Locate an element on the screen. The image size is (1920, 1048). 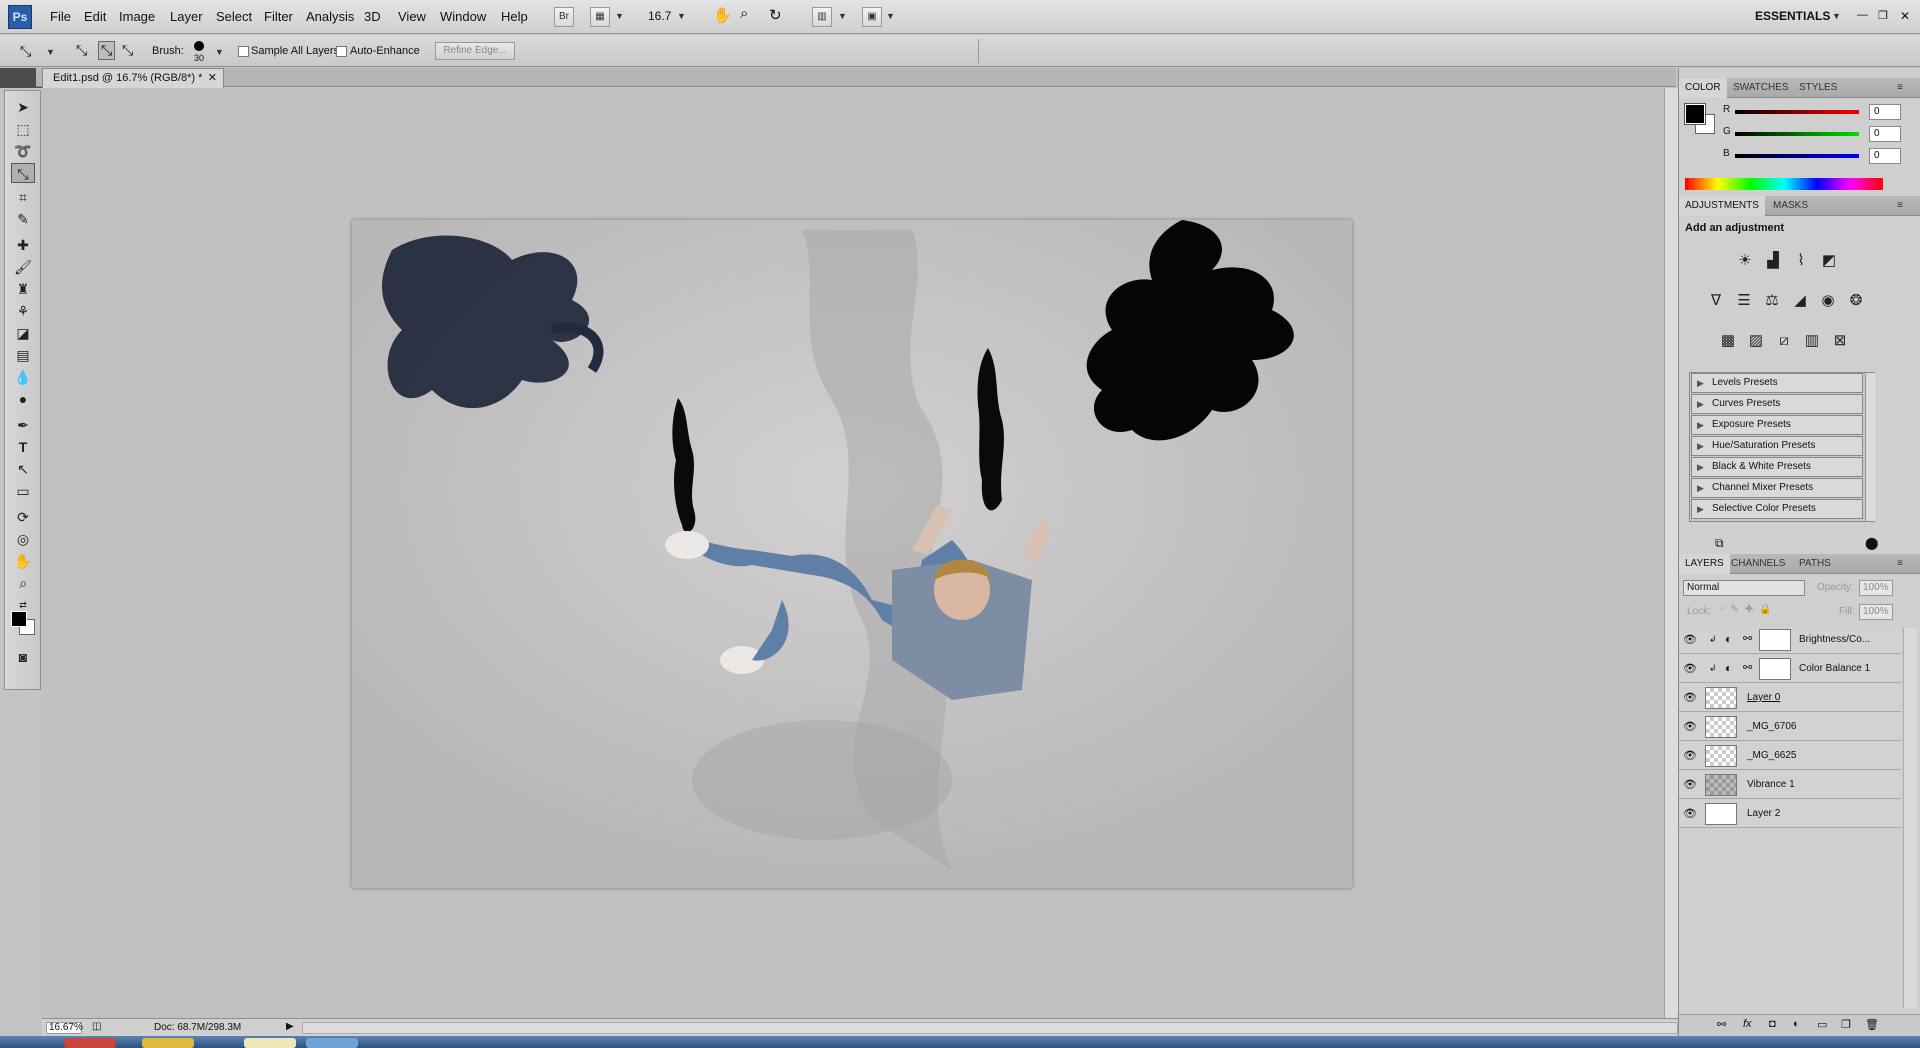
channel-mixer-icon: ❂ is located at coordinates (1856, 301).